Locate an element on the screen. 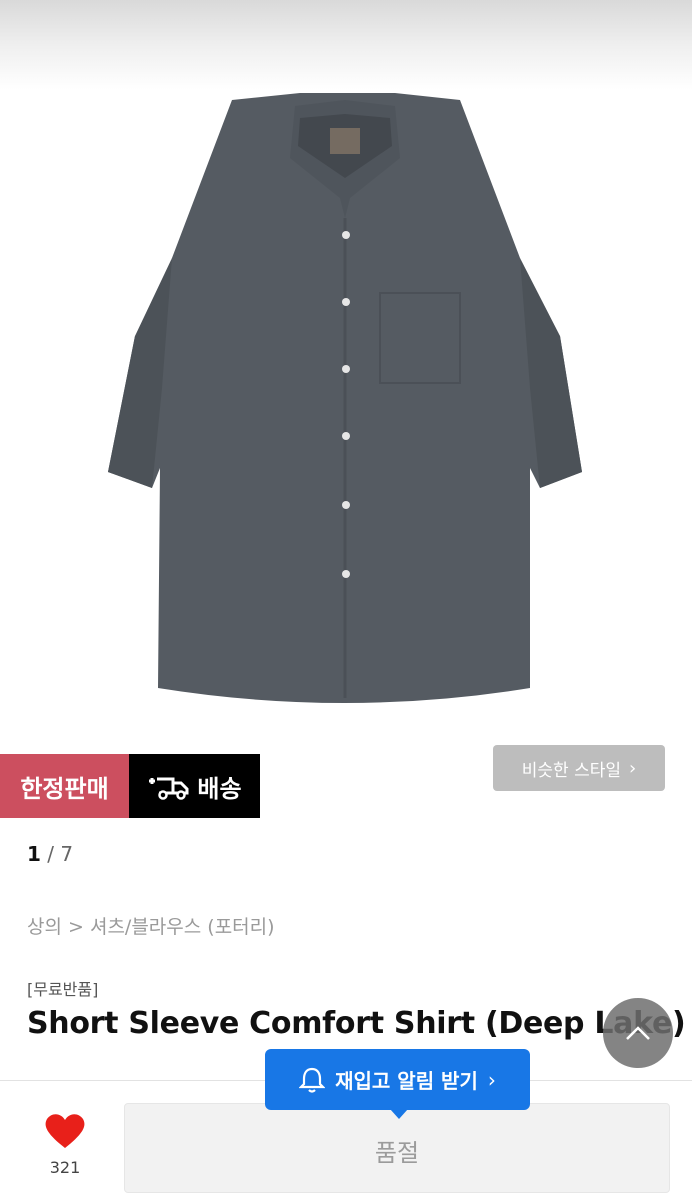 Image resolution: width=692 pixels, height=1200 pixels. restock-alert-button: 재입고 알림 받기 › is located at coordinates (397, 1084).